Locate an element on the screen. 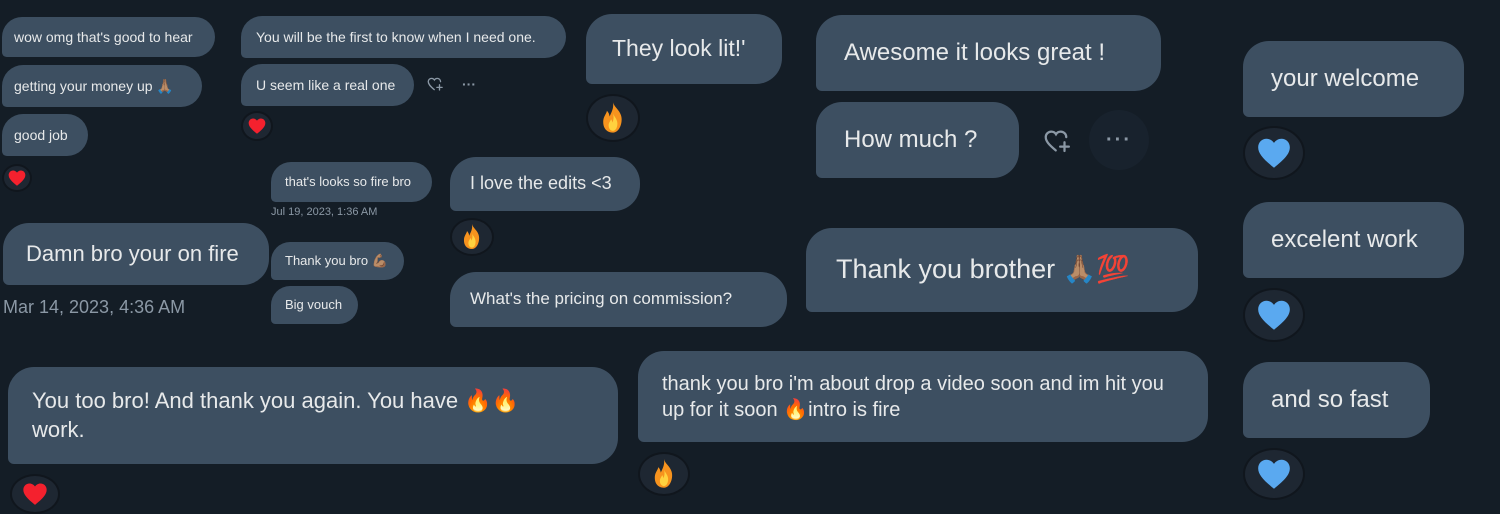  message-bubble: excelent work is located at coordinates (1353, 240).